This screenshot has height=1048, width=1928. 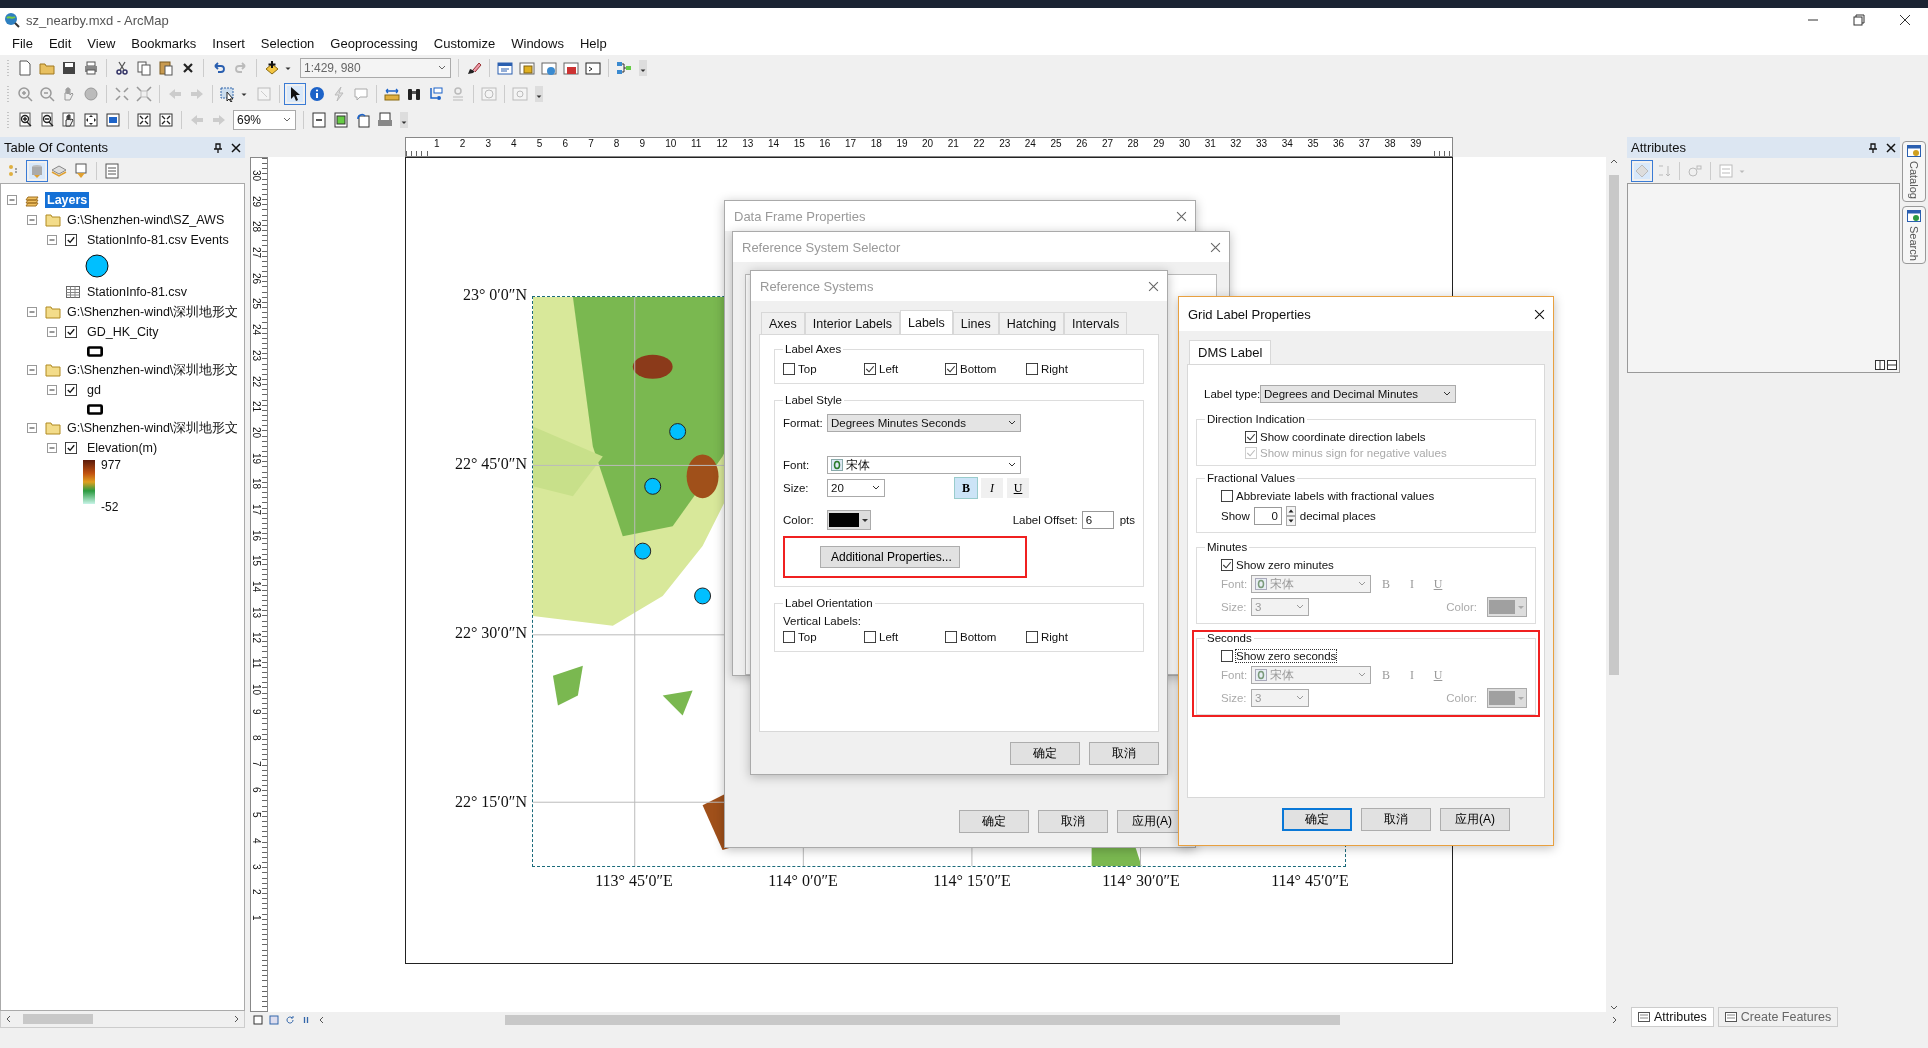 What do you see at coordinates (593, 43) in the screenshot?
I see `menu-item: Help` at bounding box center [593, 43].